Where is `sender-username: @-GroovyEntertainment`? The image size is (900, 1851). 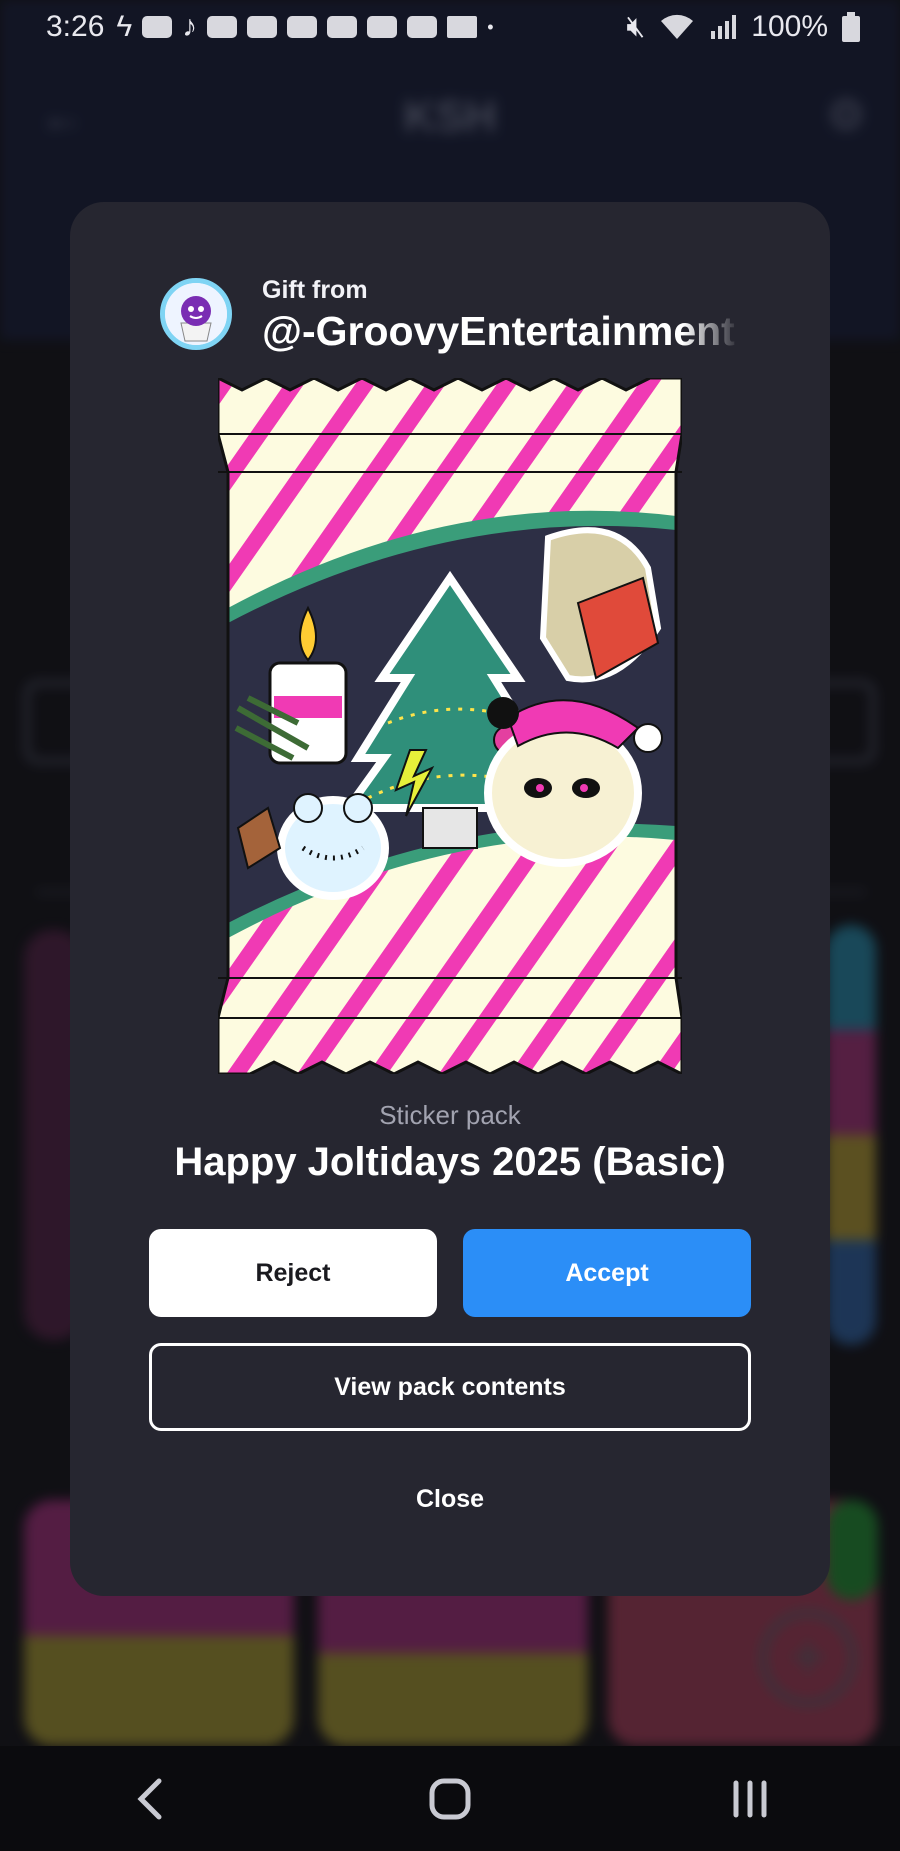
sender-username: @-GroovyEntertainment is located at coordinates (501, 331).